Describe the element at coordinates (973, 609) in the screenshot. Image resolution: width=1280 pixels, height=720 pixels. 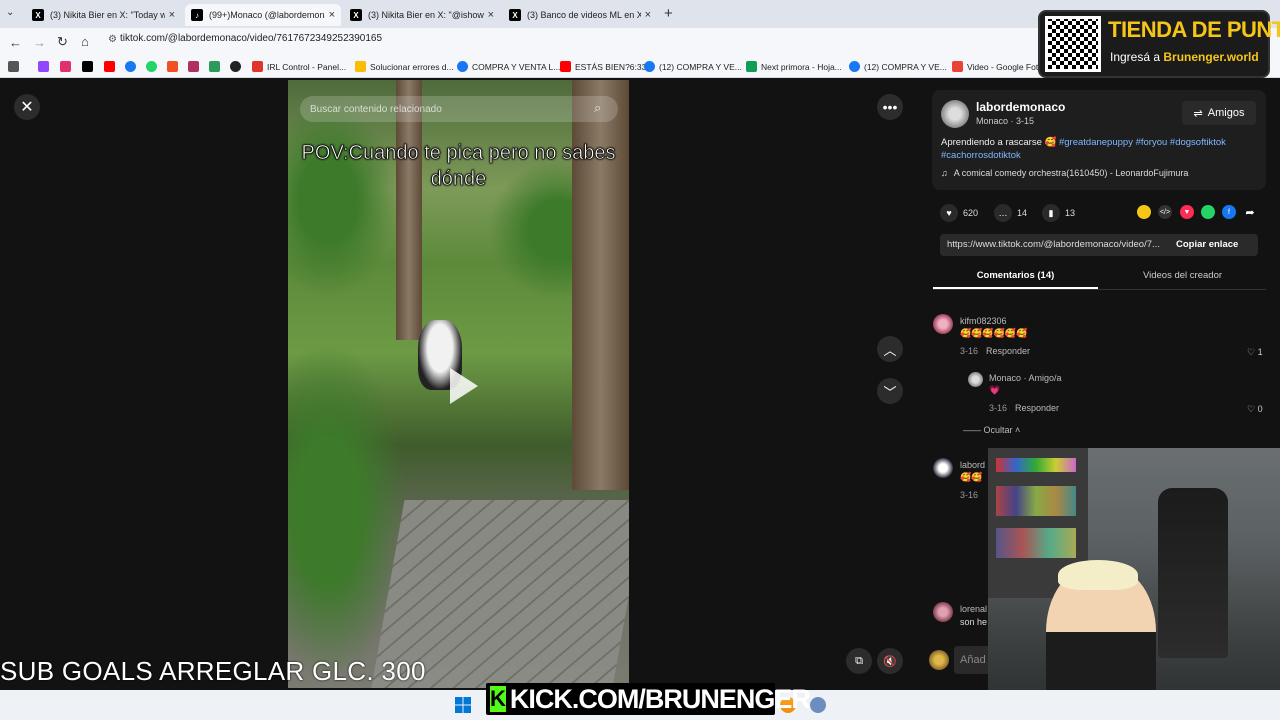
I see `comment-author: lorenal` at that location.